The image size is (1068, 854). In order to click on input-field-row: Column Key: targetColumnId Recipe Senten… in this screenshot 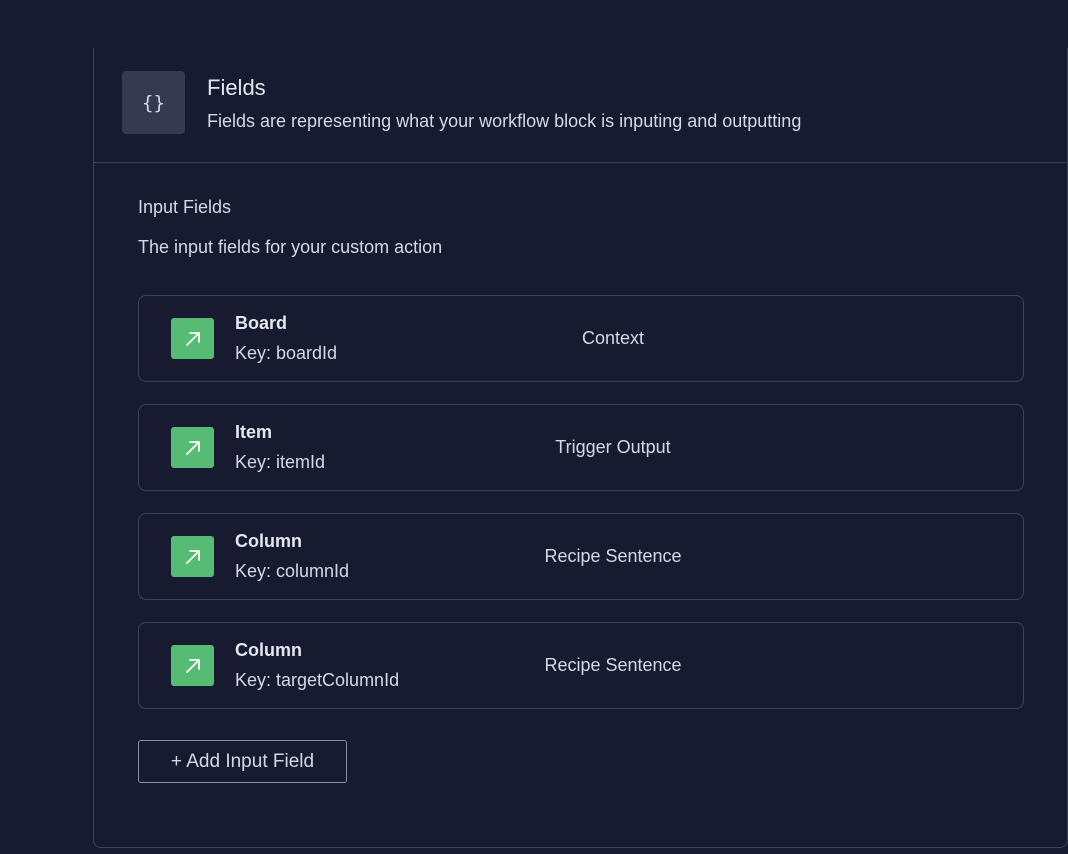, I will do `click(581, 665)`.